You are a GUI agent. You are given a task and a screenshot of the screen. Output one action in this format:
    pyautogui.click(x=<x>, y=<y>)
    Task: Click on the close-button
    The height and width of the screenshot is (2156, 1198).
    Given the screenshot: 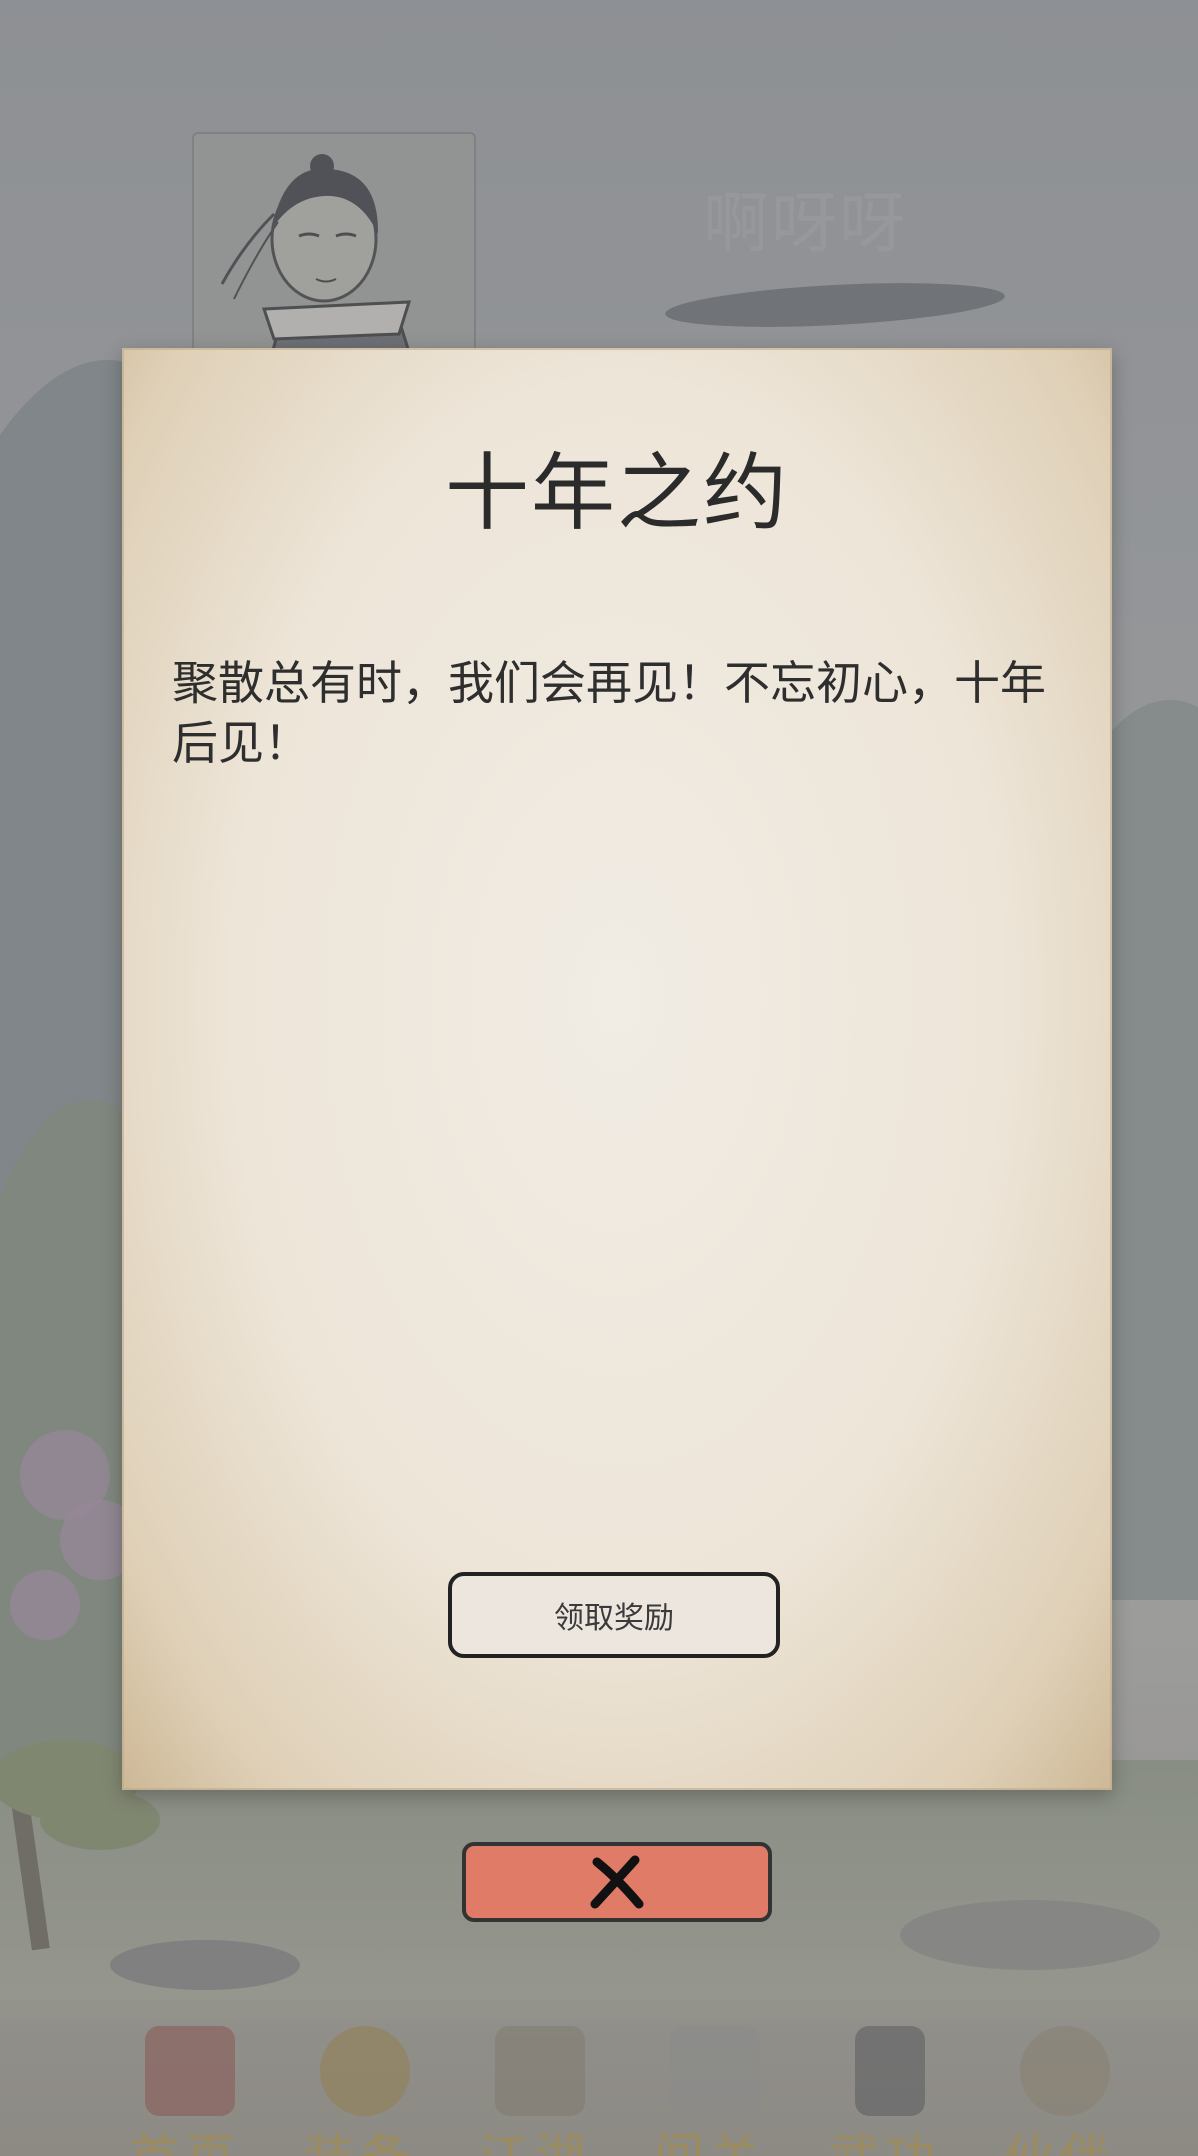 What is the action you would take?
    pyautogui.click(x=617, y=1882)
    